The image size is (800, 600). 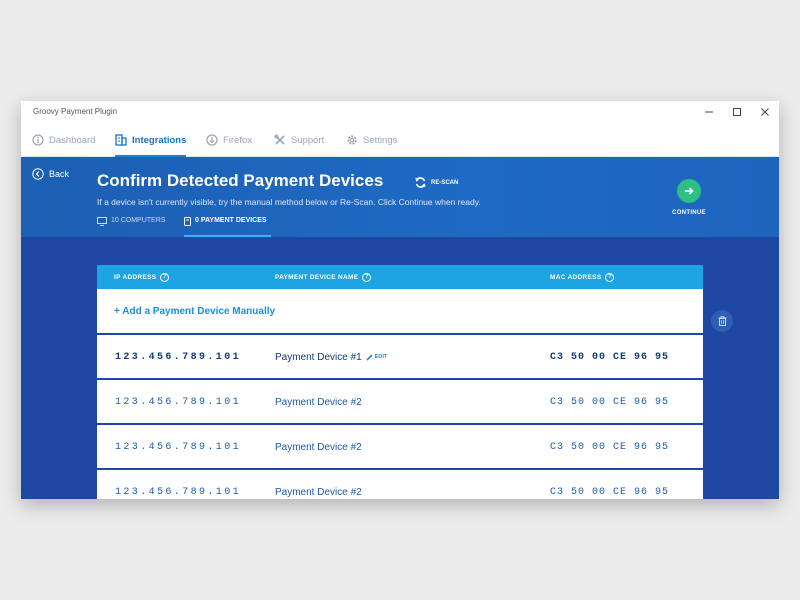 What do you see at coordinates (231, 220) in the screenshot?
I see `subtab-label: 0 PAYMENT DEVICES` at bounding box center [231, 220].